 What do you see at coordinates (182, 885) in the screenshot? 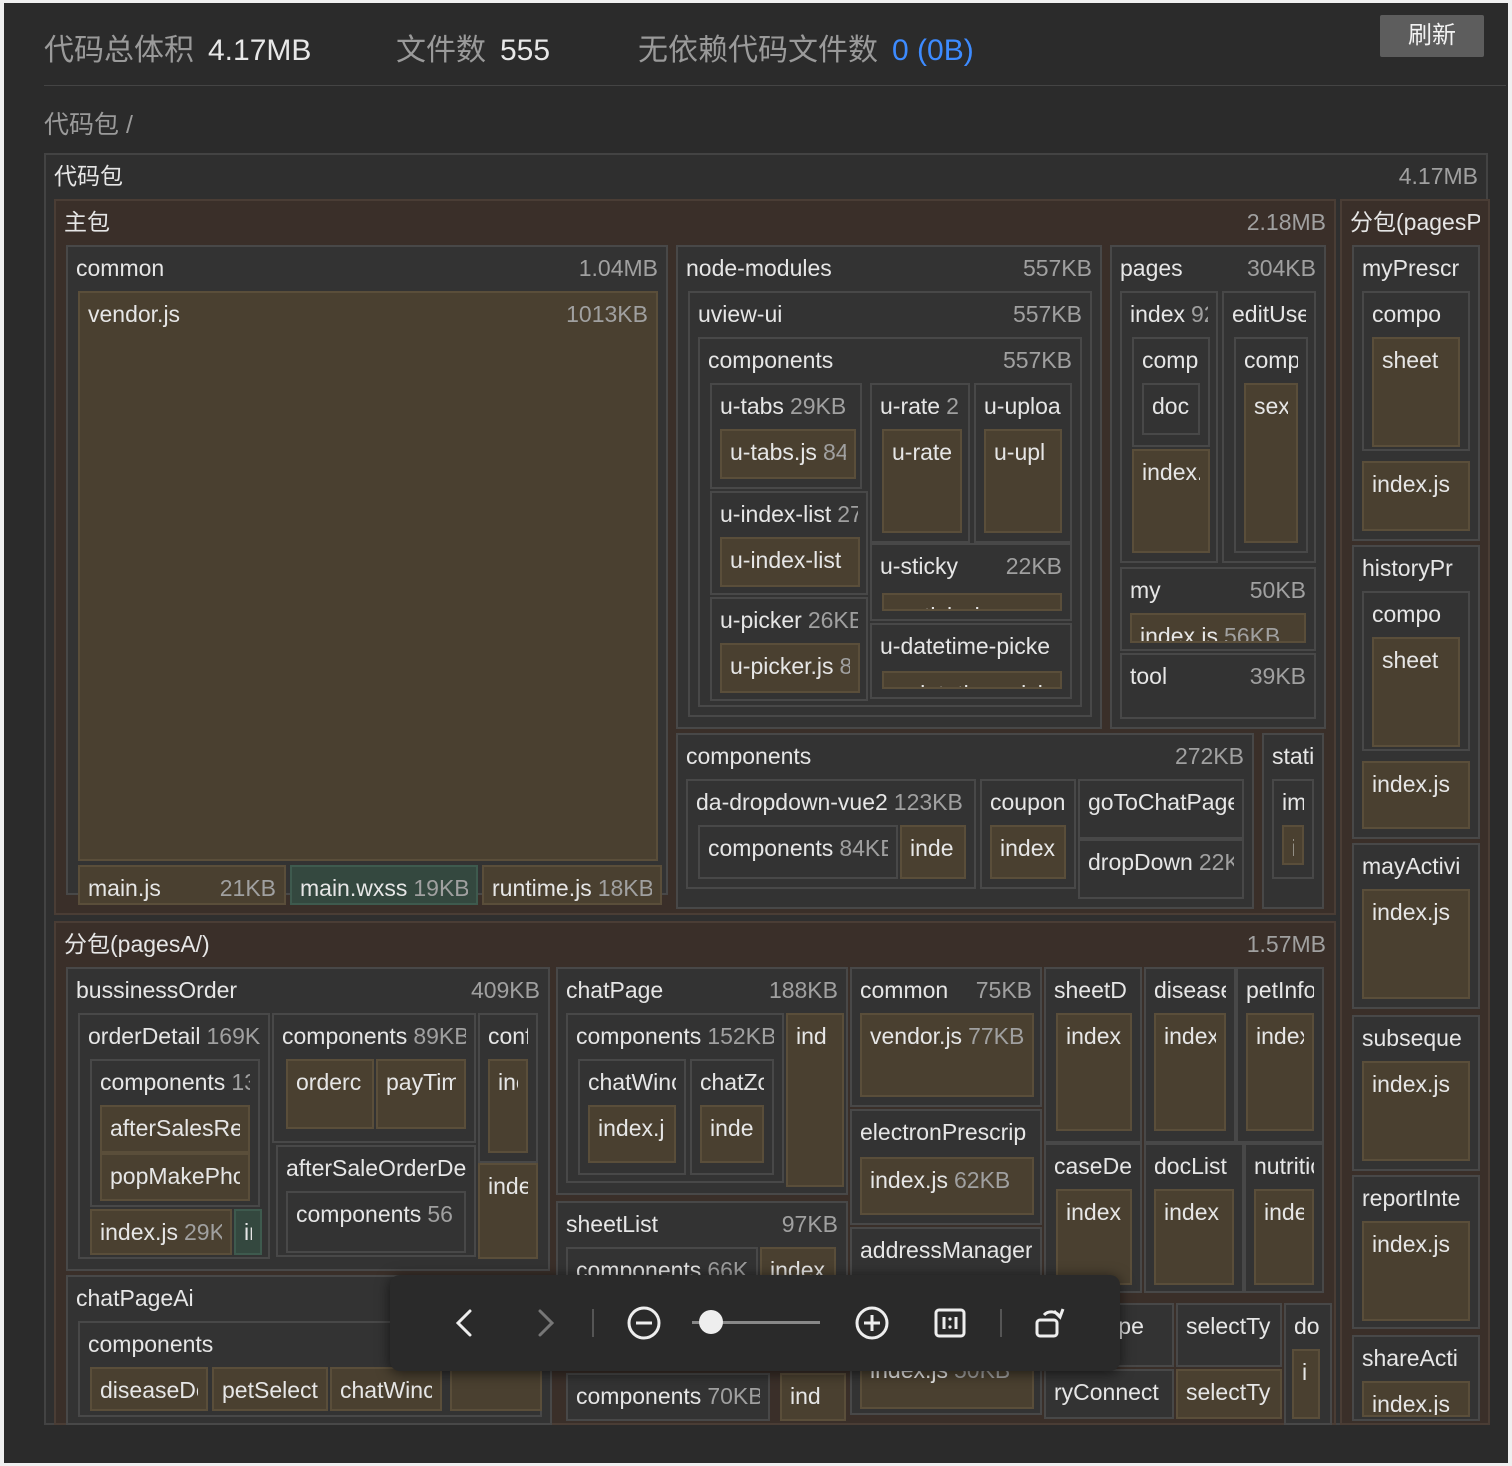
I see `treemap-tile-mainjs: main.js 21KB` at bounding box center [182, 885].